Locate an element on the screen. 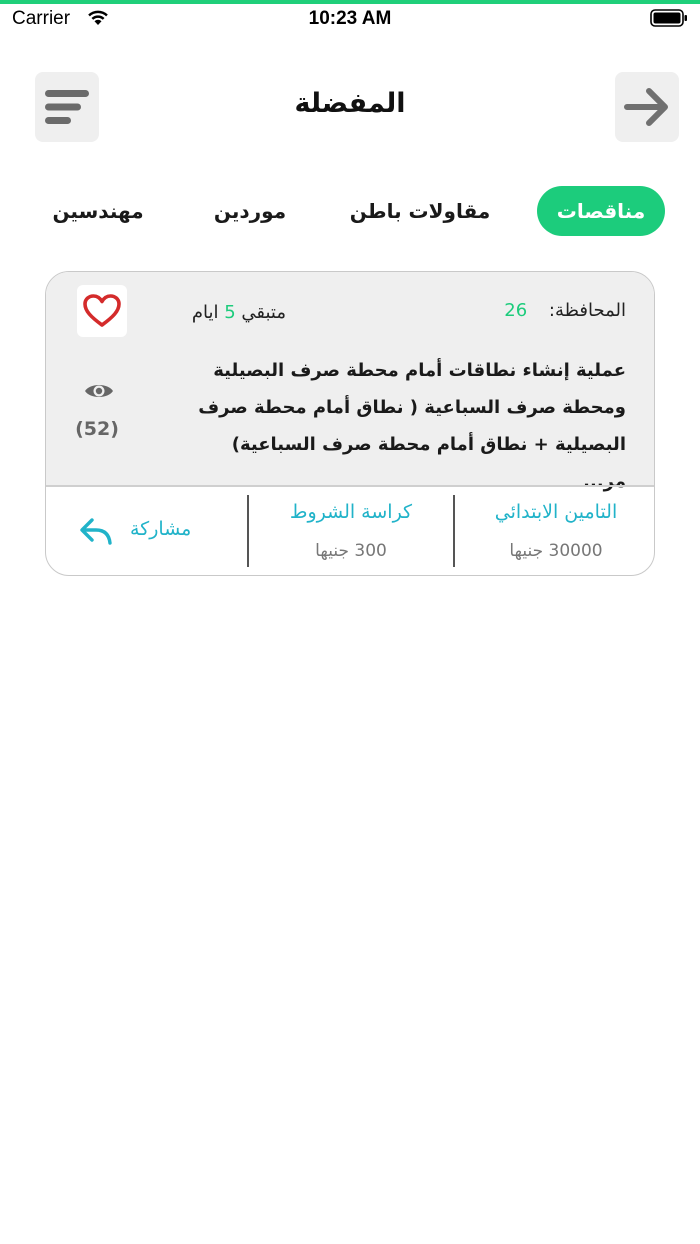 The height and width of the screenshot is (1244, 700). eye-icon is located at coordinates (99, 391).